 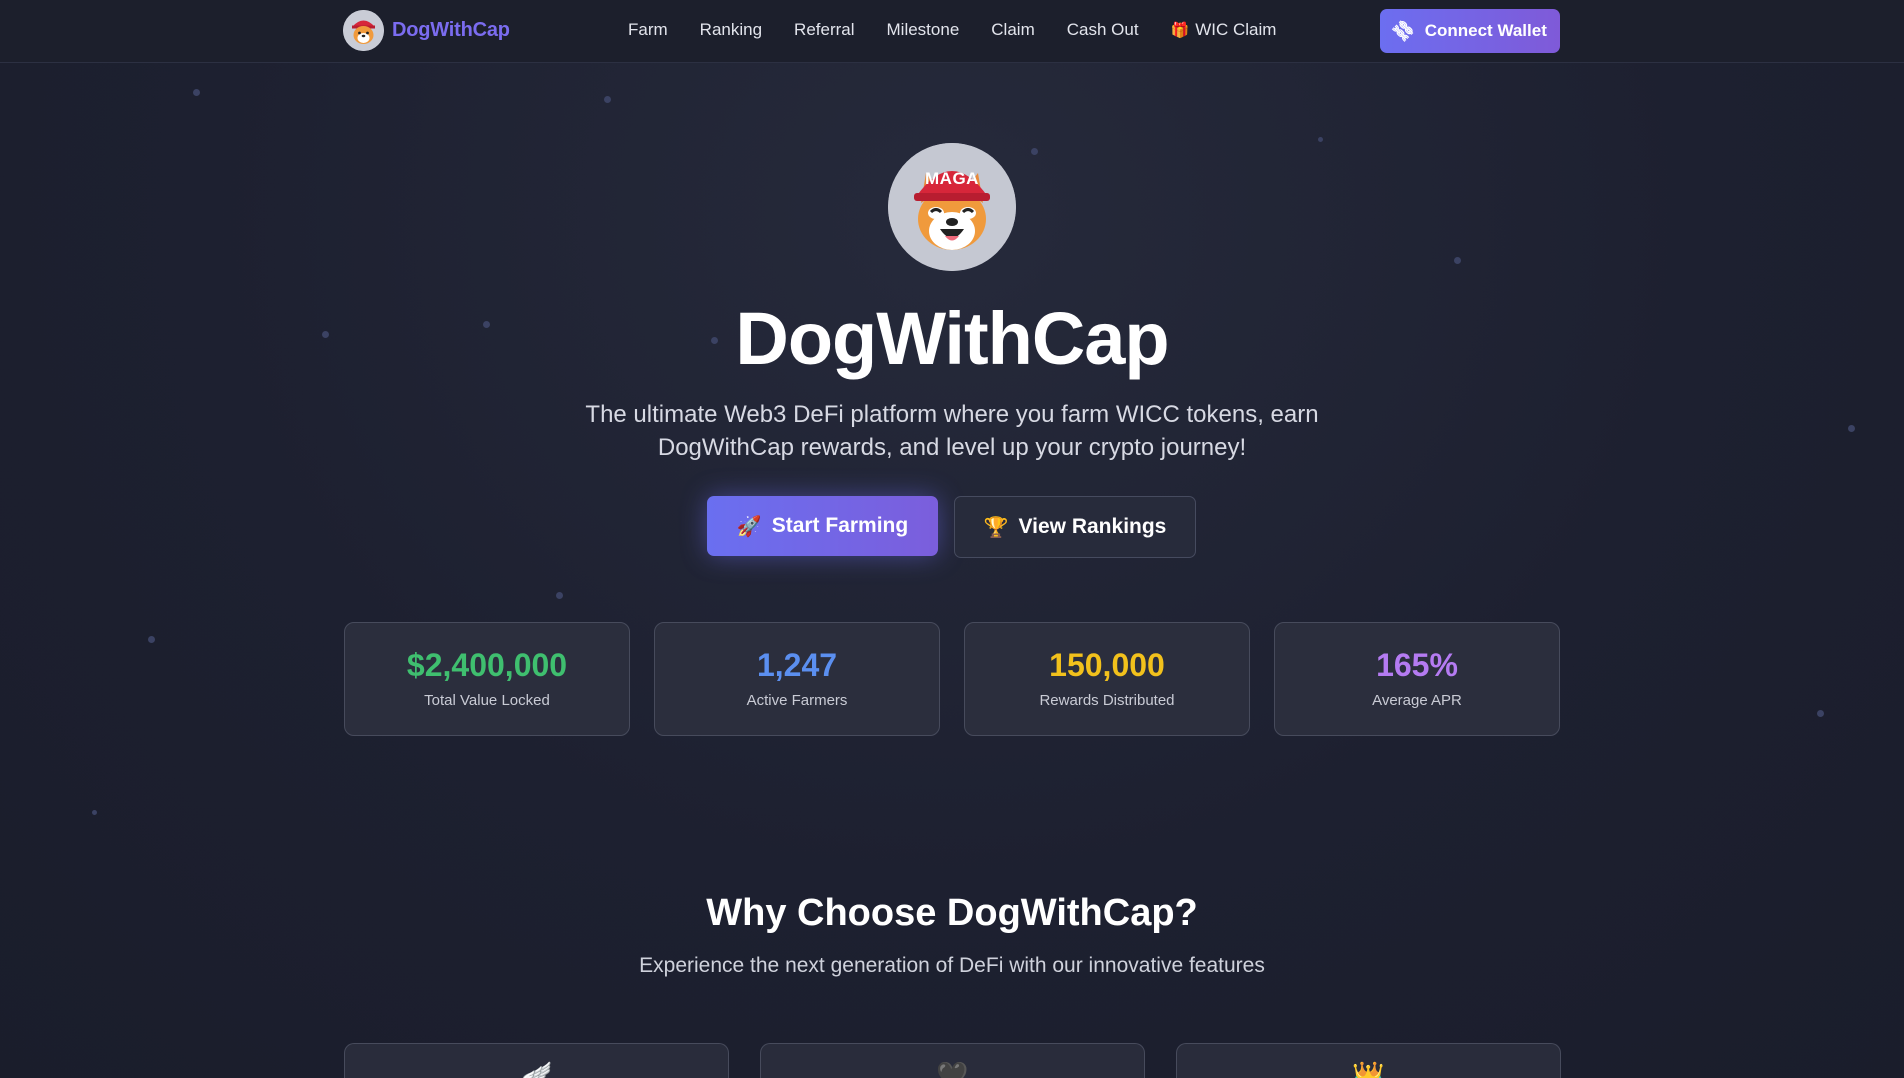 I want to click on nav-link-wic-claim: 🎁 WIC Claim, so click(x=1224, y=30).